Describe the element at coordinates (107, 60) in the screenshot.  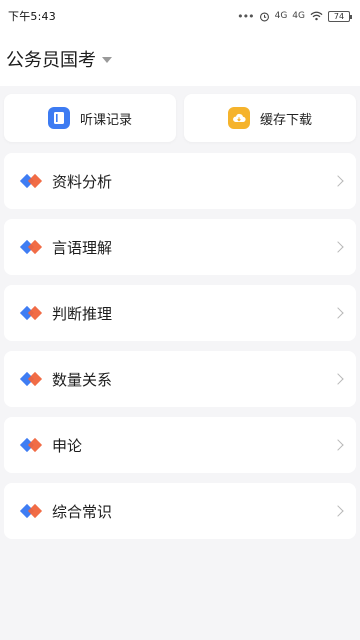
I see `chevron-down-icon` at that location.